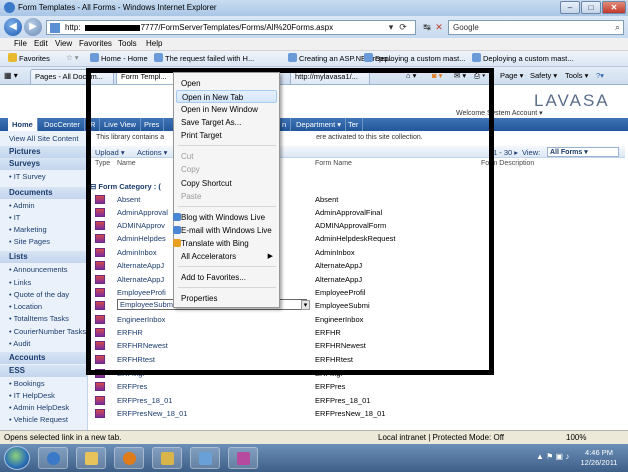 The height and width of the screenshot is (472, 628). Describe the element at coordinates (44, 152) in the screenshot. I see `nav-heading-pictures: Pictures` at that location.